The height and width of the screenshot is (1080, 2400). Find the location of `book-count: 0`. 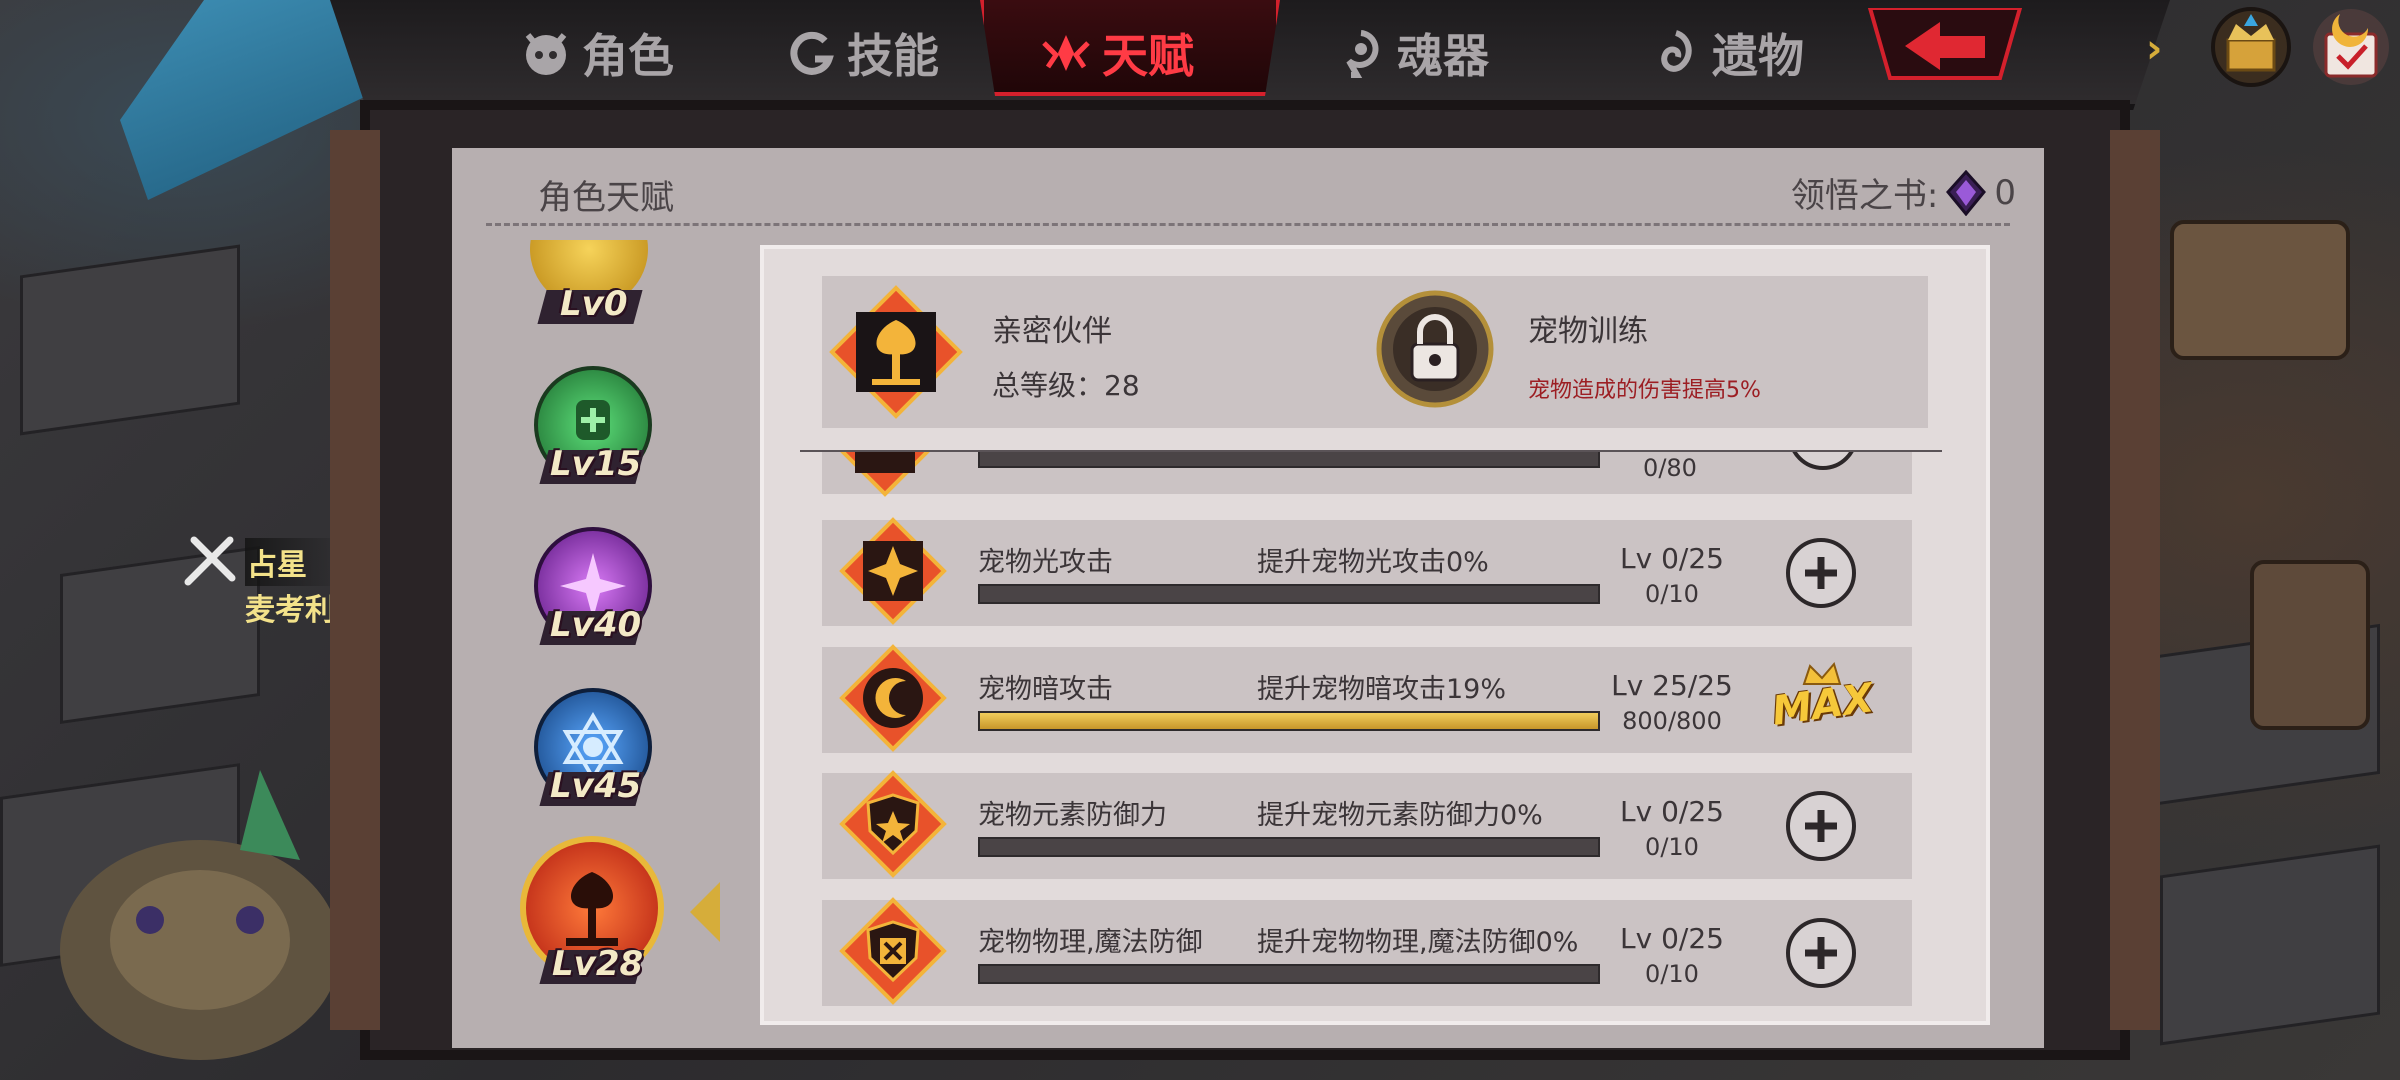

book-count: 0 is located at coordinates (2005, 192).